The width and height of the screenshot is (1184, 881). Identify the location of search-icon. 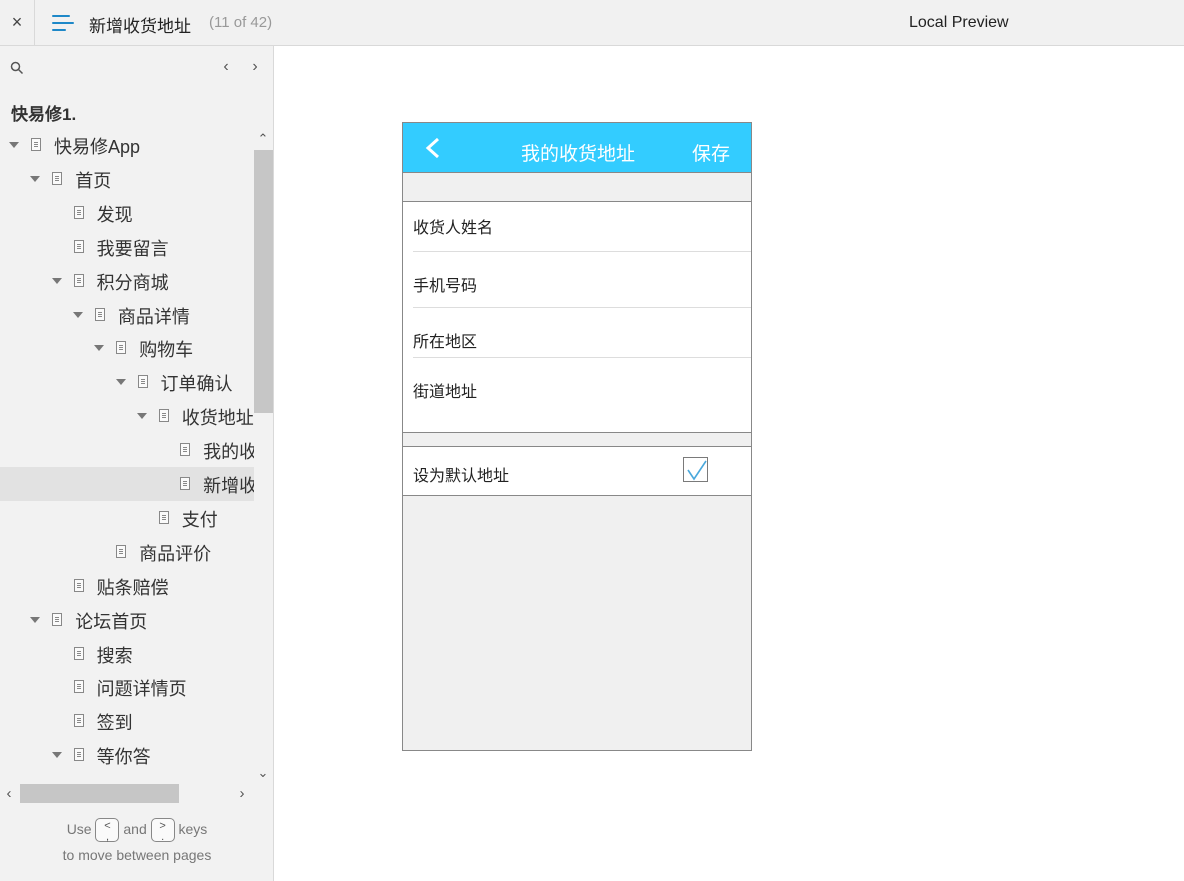
(17, 68).